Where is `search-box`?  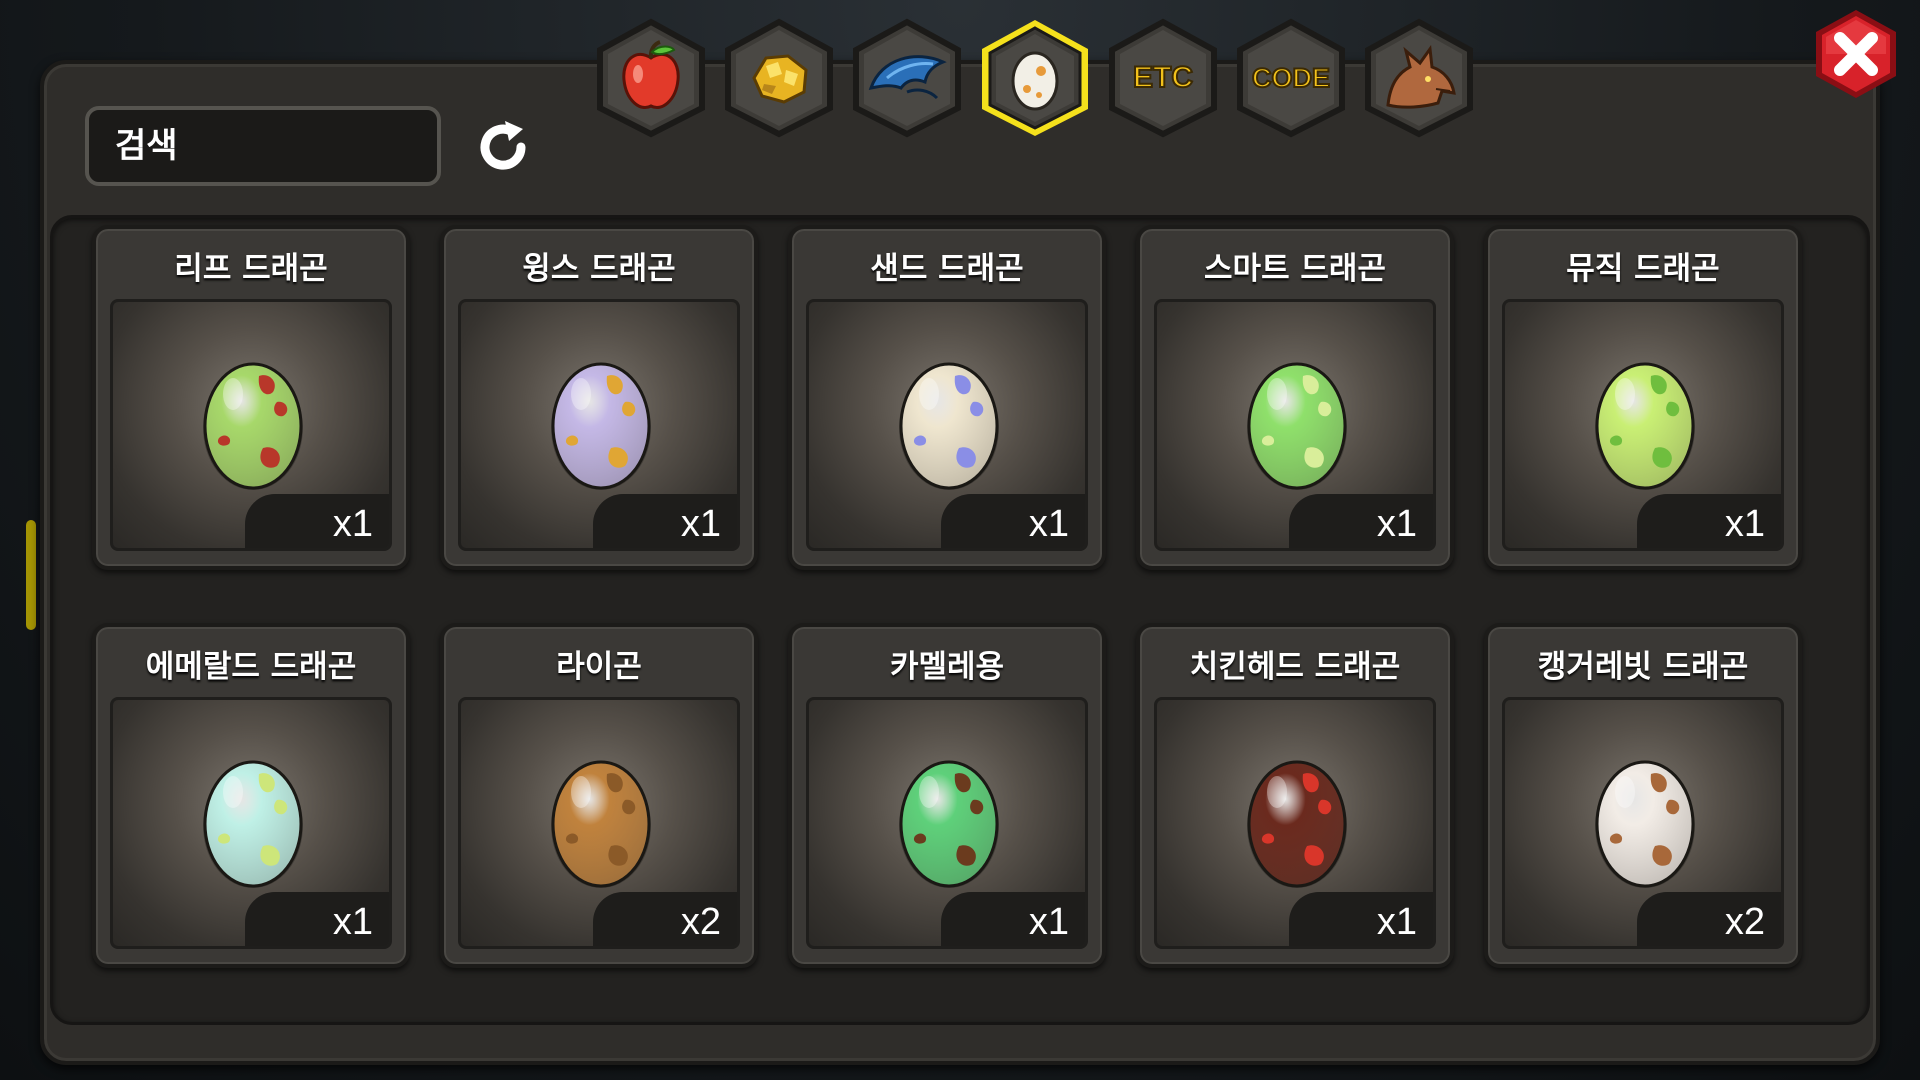 search-box is located at coordinates (337, 146).